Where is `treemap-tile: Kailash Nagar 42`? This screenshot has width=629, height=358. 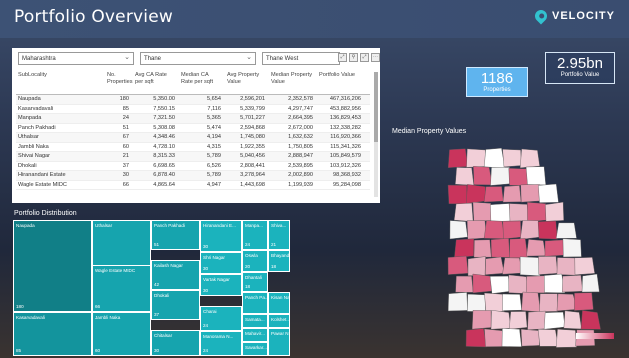 treemap-tile: Kailash Nagar 42 is located at coordinates (175, 275).